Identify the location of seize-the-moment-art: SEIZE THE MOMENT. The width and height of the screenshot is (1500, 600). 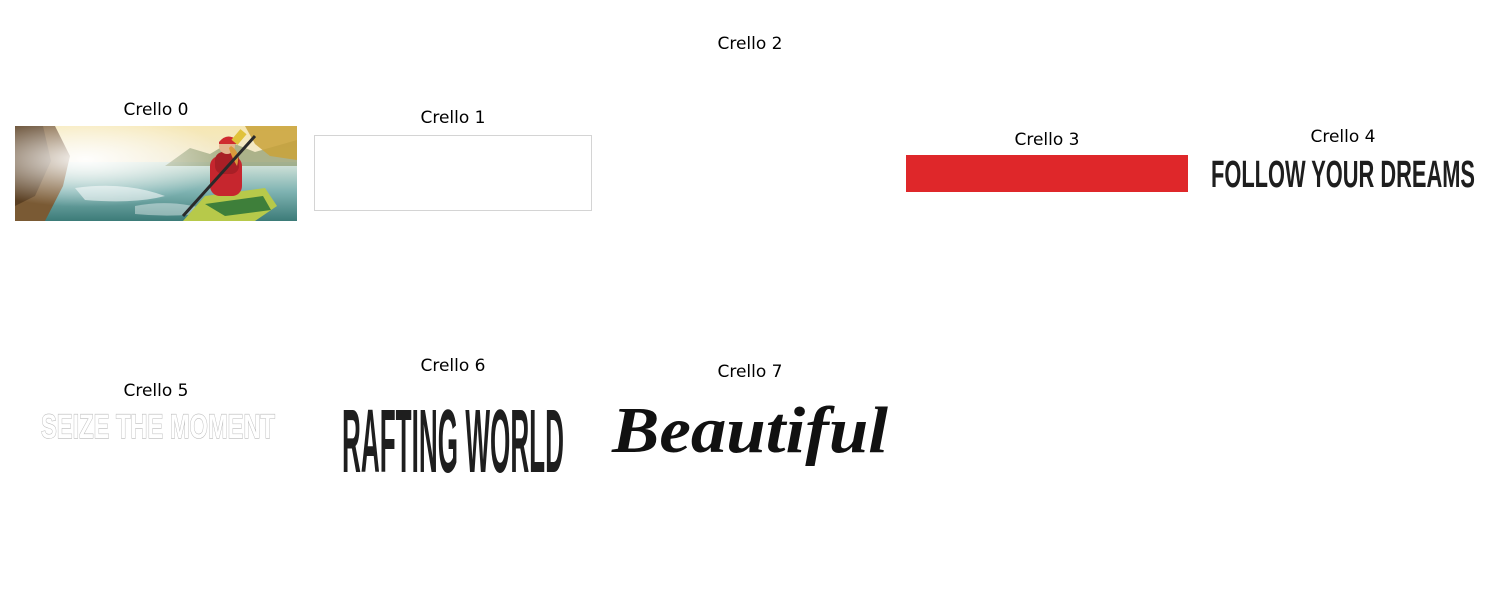
(157, 426).